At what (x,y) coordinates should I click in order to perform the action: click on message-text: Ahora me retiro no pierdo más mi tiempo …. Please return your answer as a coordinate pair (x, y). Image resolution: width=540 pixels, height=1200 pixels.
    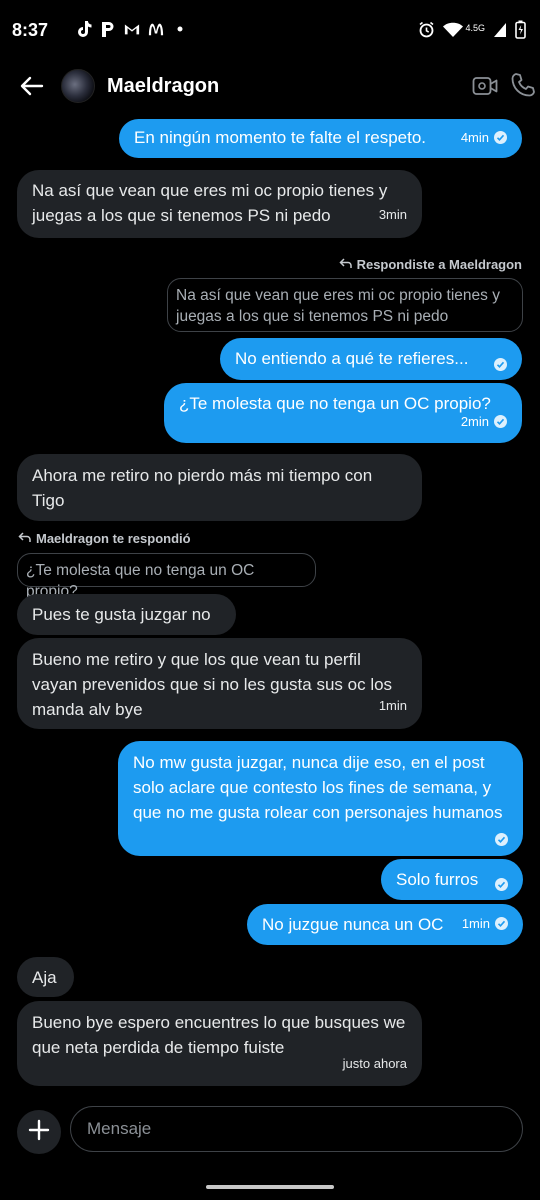
    Looking at the image, I should click on (202, 488).